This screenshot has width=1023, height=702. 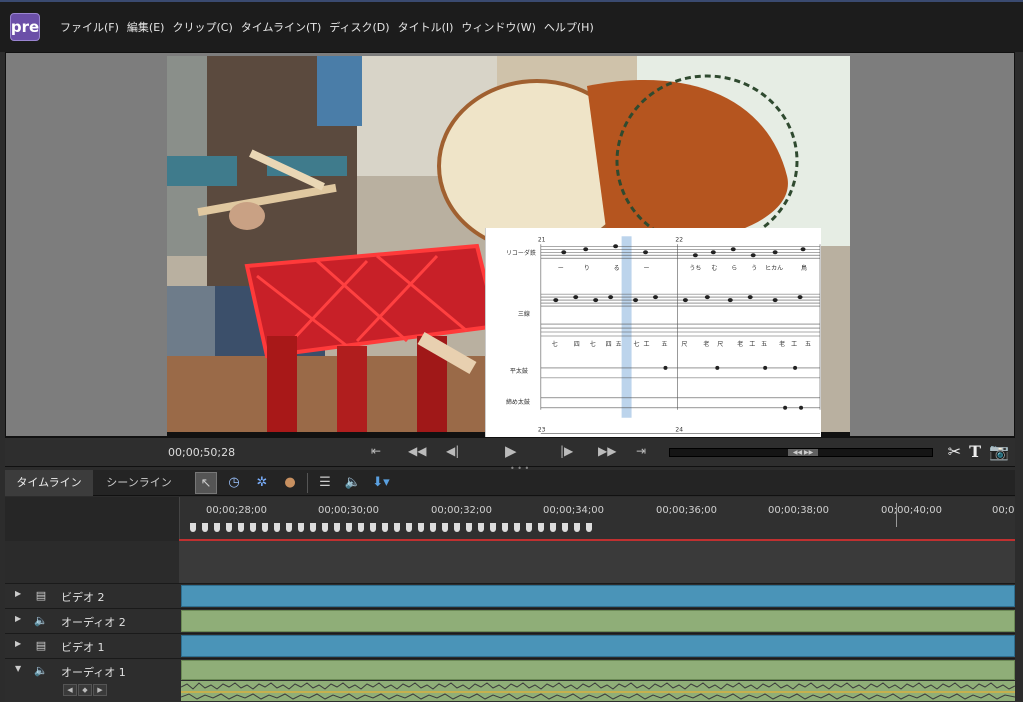 I want to click on track-name: ビデオ 1, so click(x=83, y=647).